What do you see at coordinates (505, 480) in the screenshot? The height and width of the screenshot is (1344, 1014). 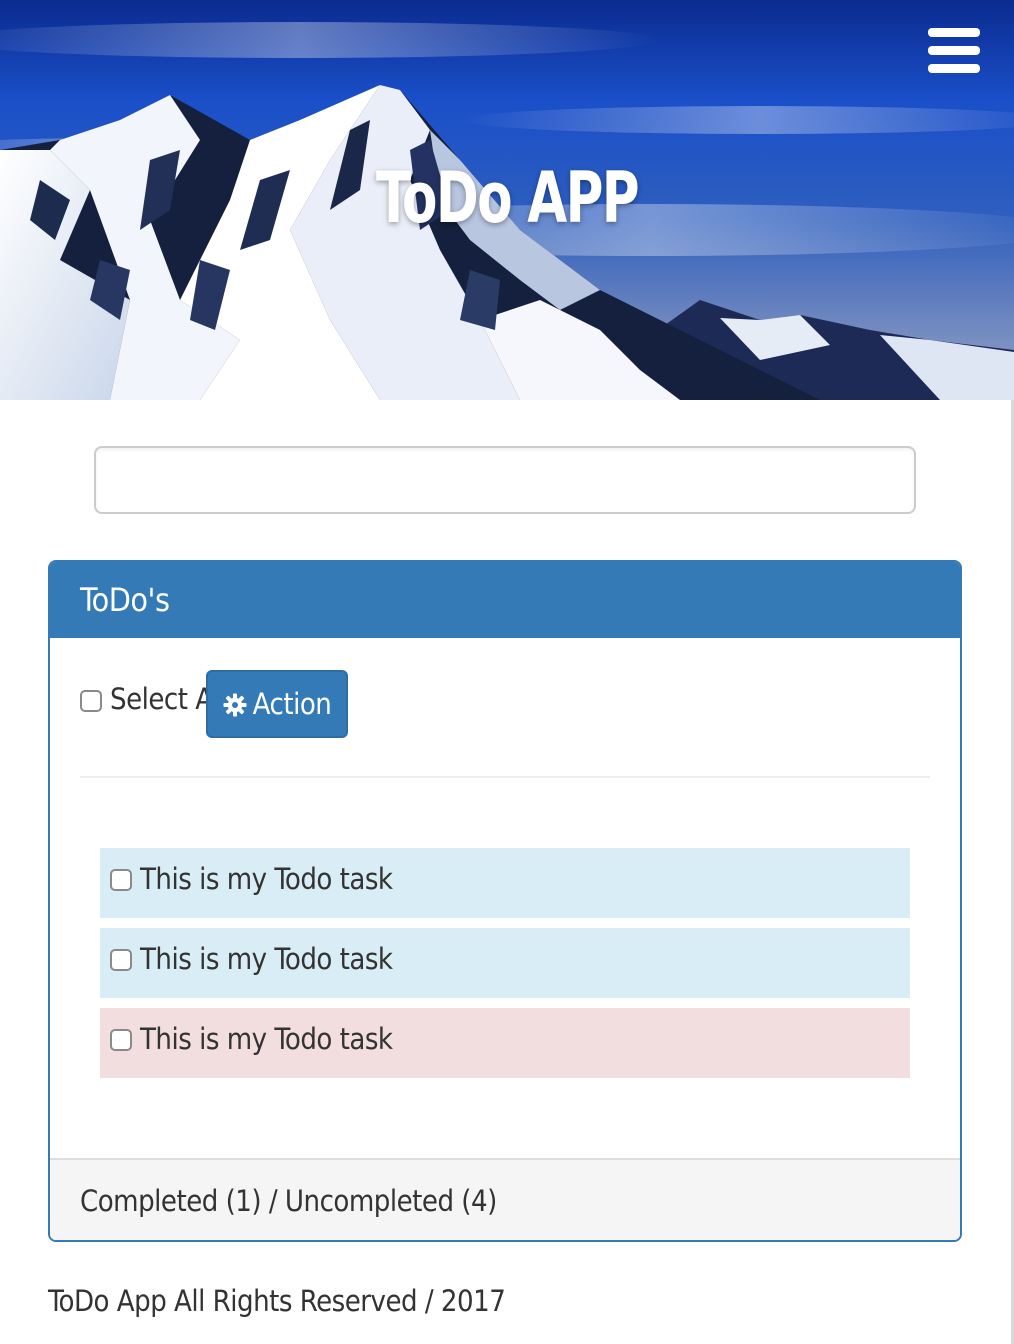 I see `new-todo-input` at bounding box center [505, 480].